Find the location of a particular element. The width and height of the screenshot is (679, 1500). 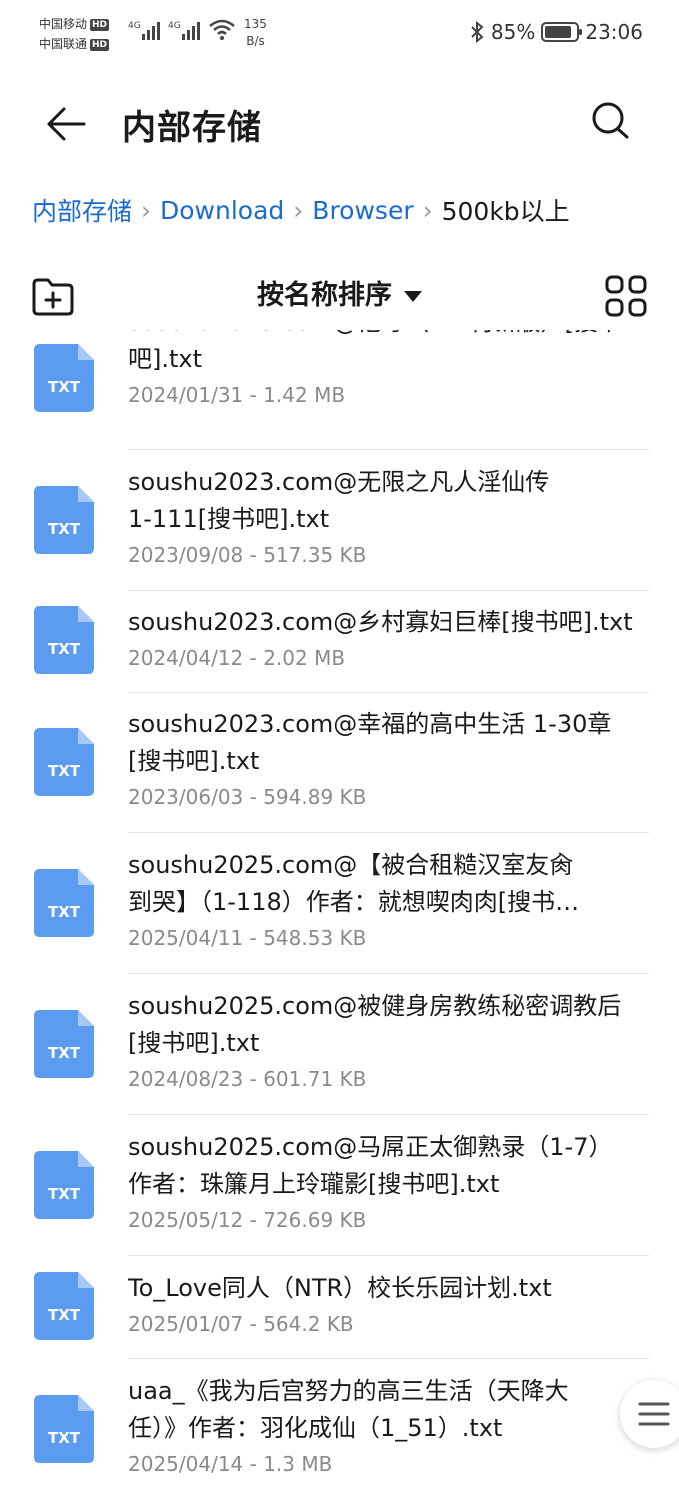

clock: 23:06 is located at coordinates (614, 32).